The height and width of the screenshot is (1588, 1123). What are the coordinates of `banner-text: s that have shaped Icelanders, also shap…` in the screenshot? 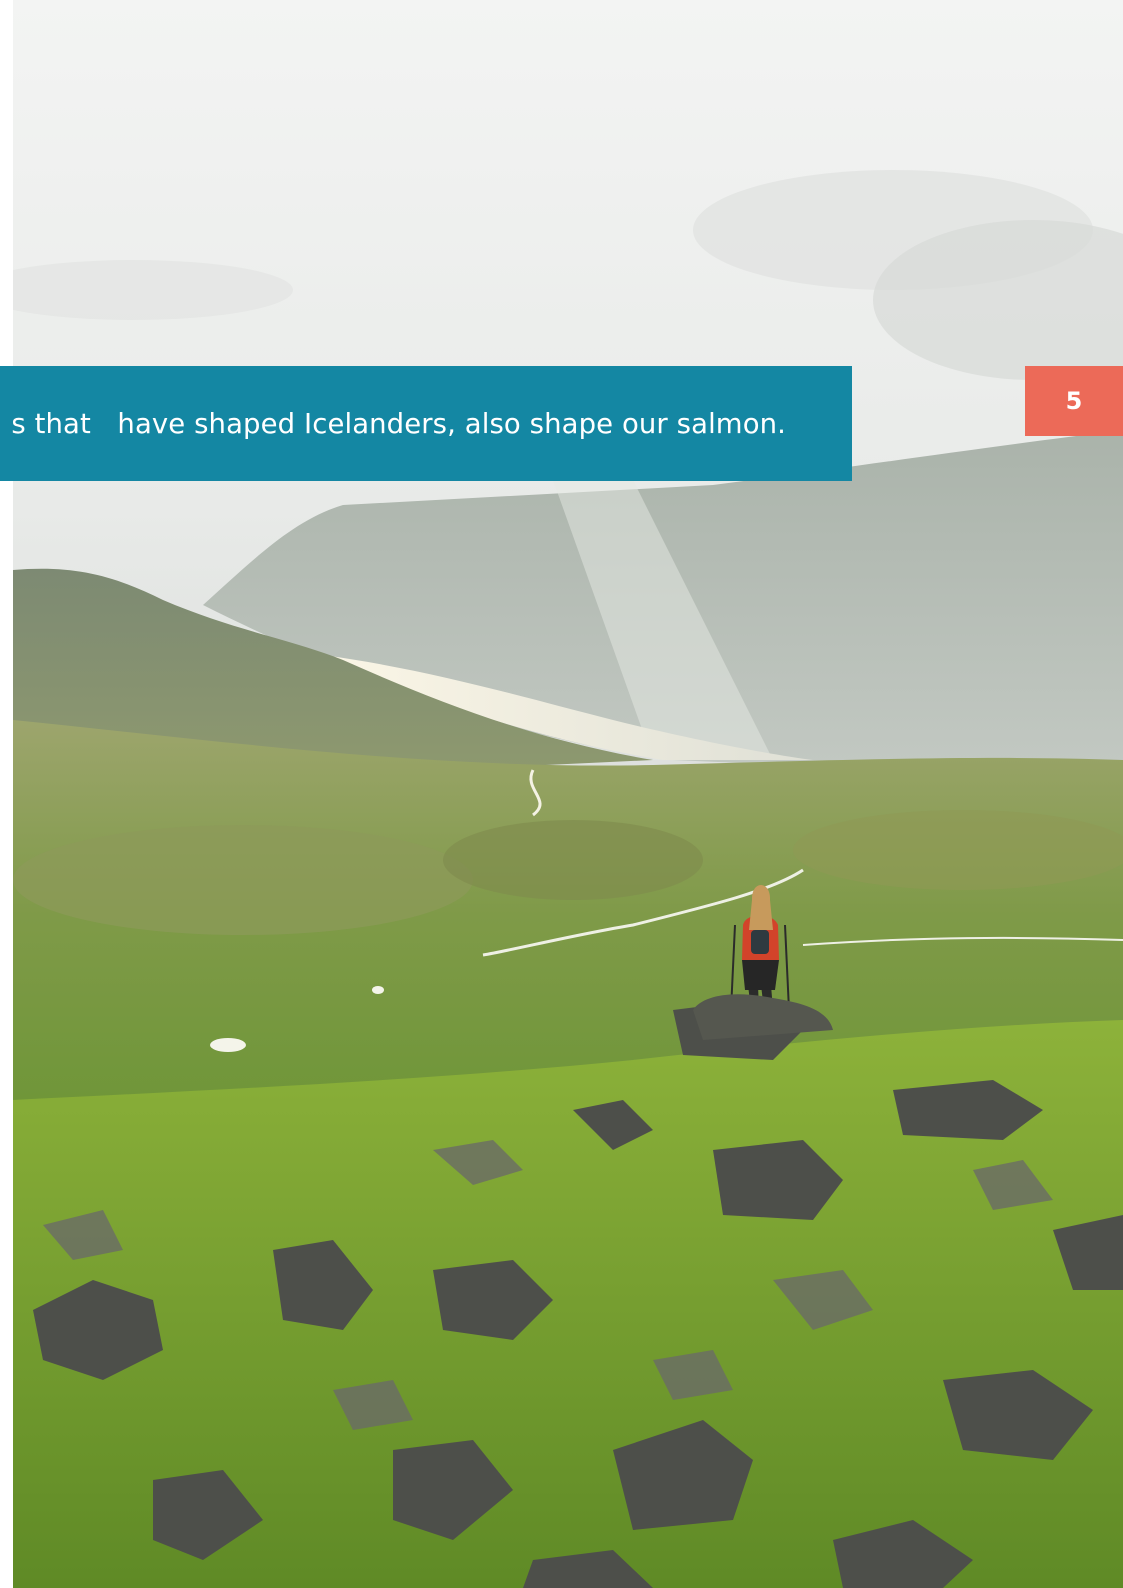 It's located at (398, 423).